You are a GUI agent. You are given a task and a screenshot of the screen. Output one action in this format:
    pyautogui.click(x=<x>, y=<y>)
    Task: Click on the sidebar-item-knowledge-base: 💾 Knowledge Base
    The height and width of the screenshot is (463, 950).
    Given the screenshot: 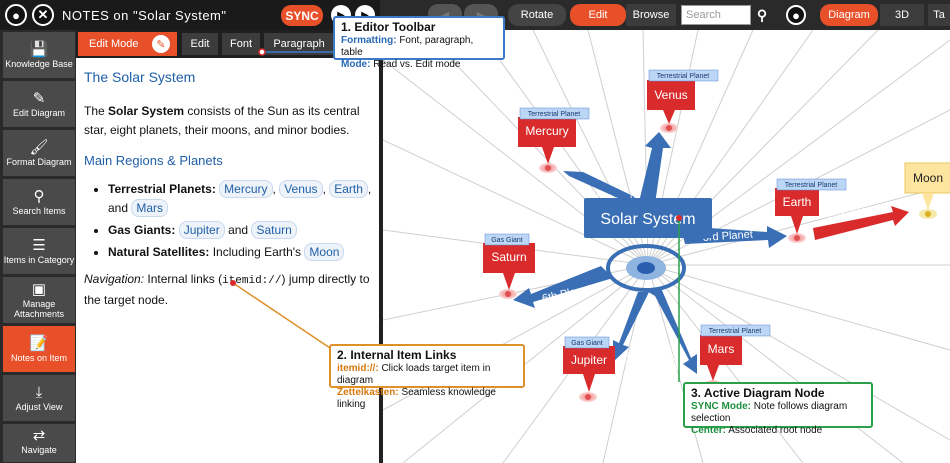 What is the action you would take?
    pyautogui.click(x=39, y=55)
    